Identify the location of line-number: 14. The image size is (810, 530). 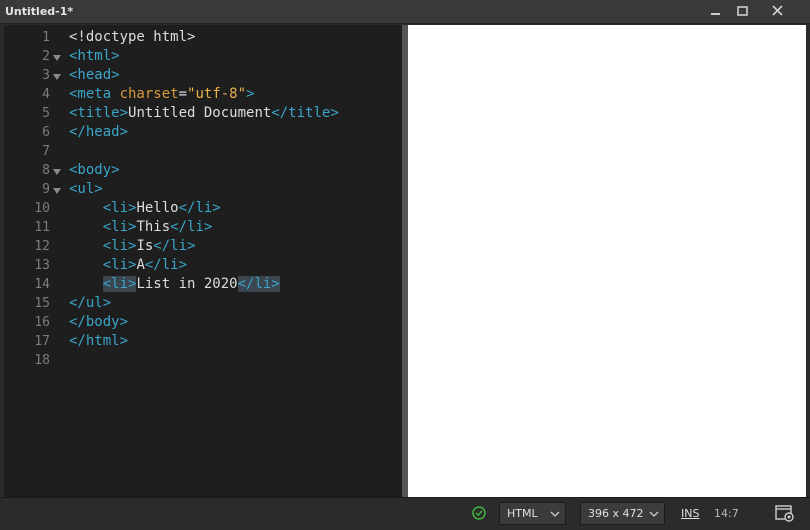
(42, 284).